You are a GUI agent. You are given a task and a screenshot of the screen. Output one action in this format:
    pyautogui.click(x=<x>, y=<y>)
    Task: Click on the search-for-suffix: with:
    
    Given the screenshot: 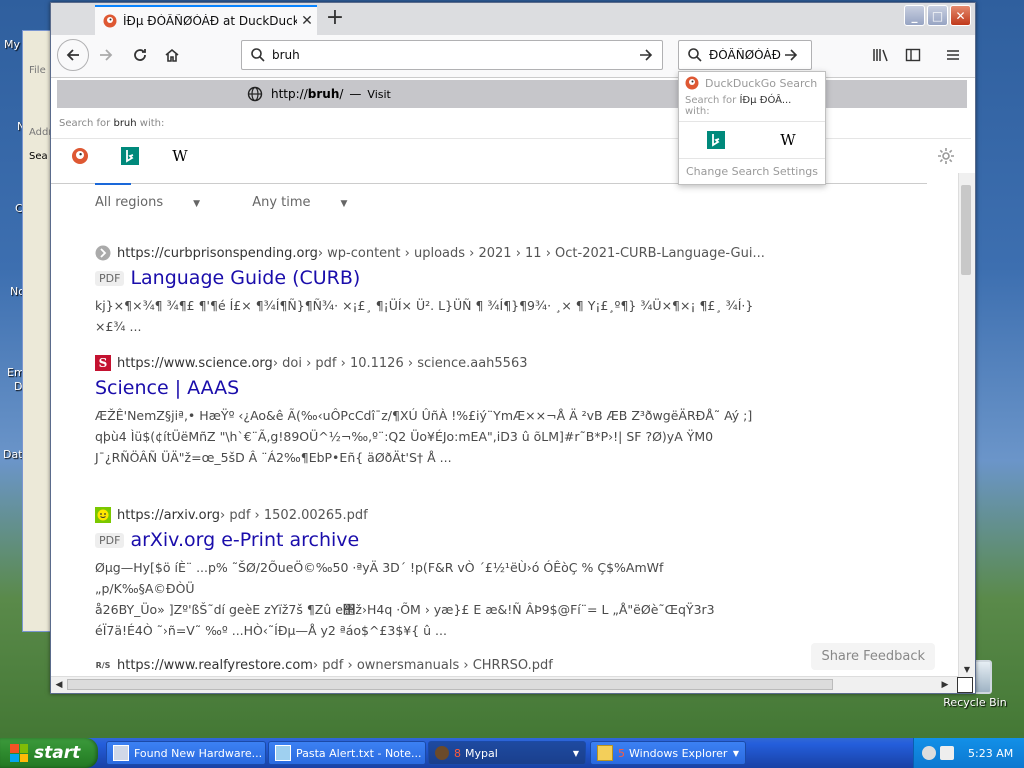 What is the action you would take?
    pyautogui.click(x=150, y=123)
    